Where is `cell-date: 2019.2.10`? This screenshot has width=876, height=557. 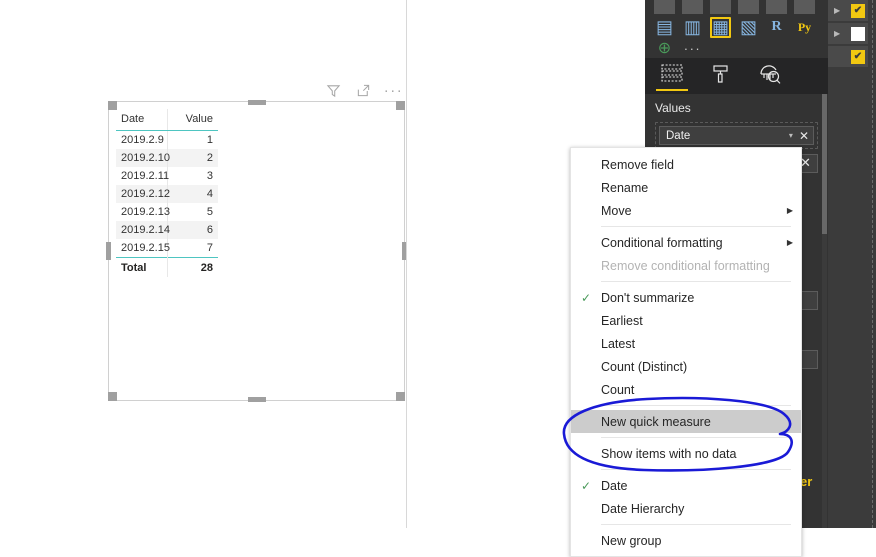
cell-date: 2019.2.10 is located at coordinates (143, 158).